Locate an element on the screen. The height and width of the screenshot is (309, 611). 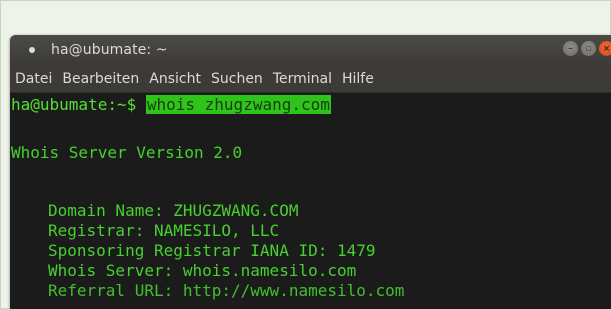
server-version-line: Whois Server Version 2.0 is located at coordinates (127, 152).